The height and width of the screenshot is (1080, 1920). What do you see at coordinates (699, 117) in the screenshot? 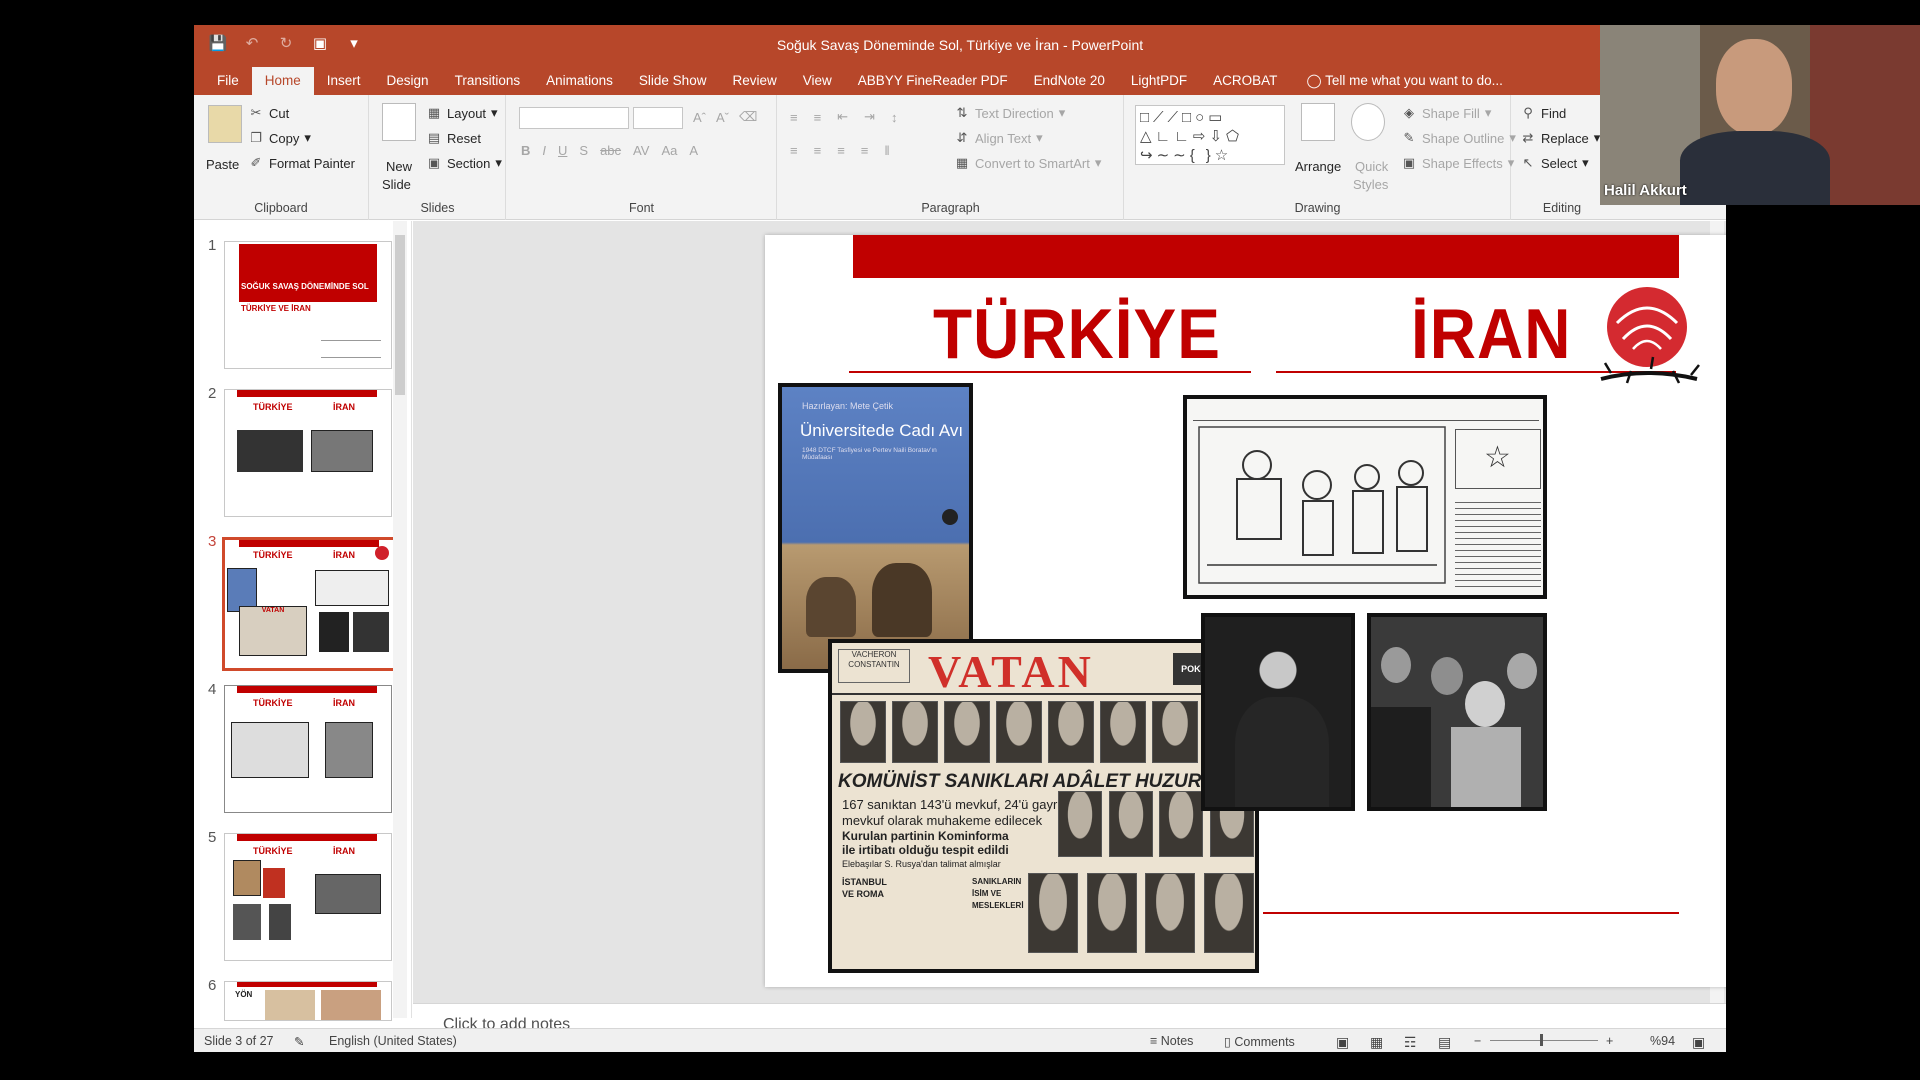
I see `grow-font-icon: Aˆ` at bounding box center [699, 117].